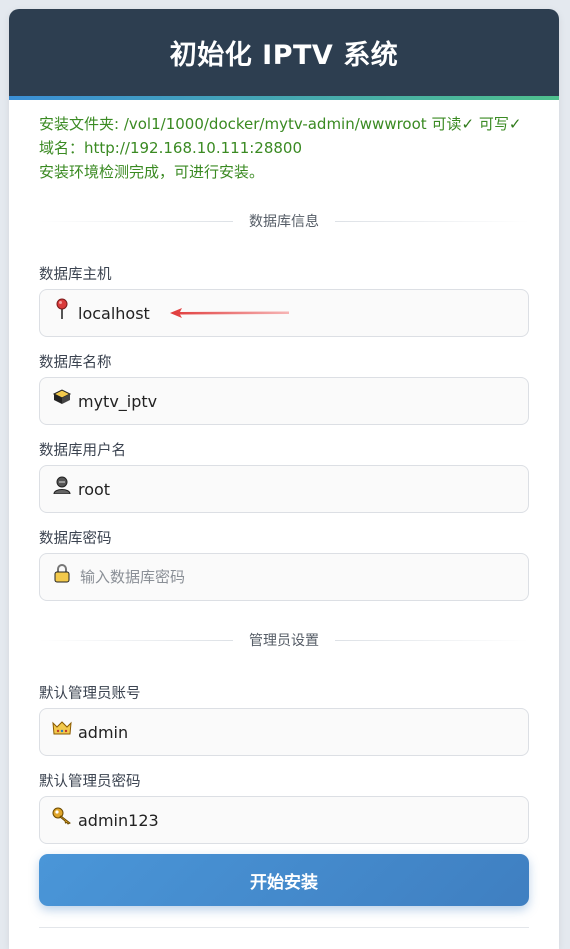  What do you see at coordinates (62, 728) in the screenshot?
I see `crown-icon` at bounding box center [62, 728].